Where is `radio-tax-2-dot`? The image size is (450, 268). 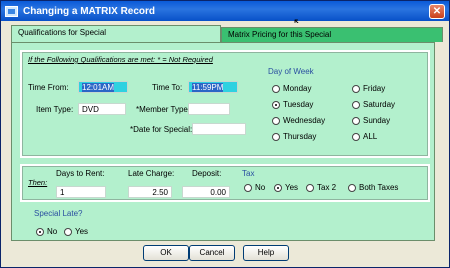
radio-tax-2-dot is located at coordinates (310, 187).